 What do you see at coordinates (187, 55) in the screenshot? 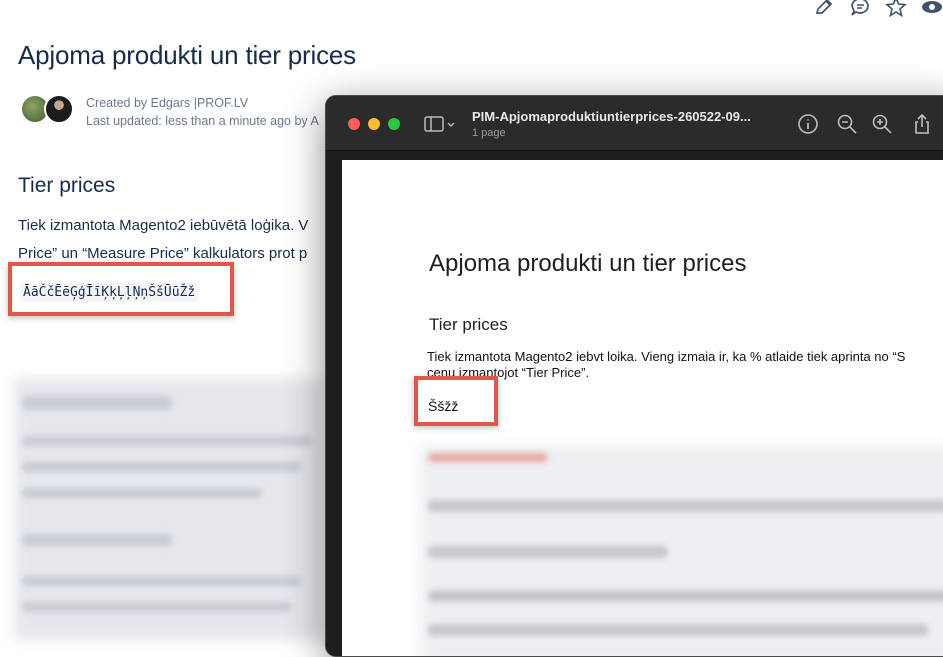
I see `page-title: Apjoma produkti un tier prices` at bounding box center [187, 55].